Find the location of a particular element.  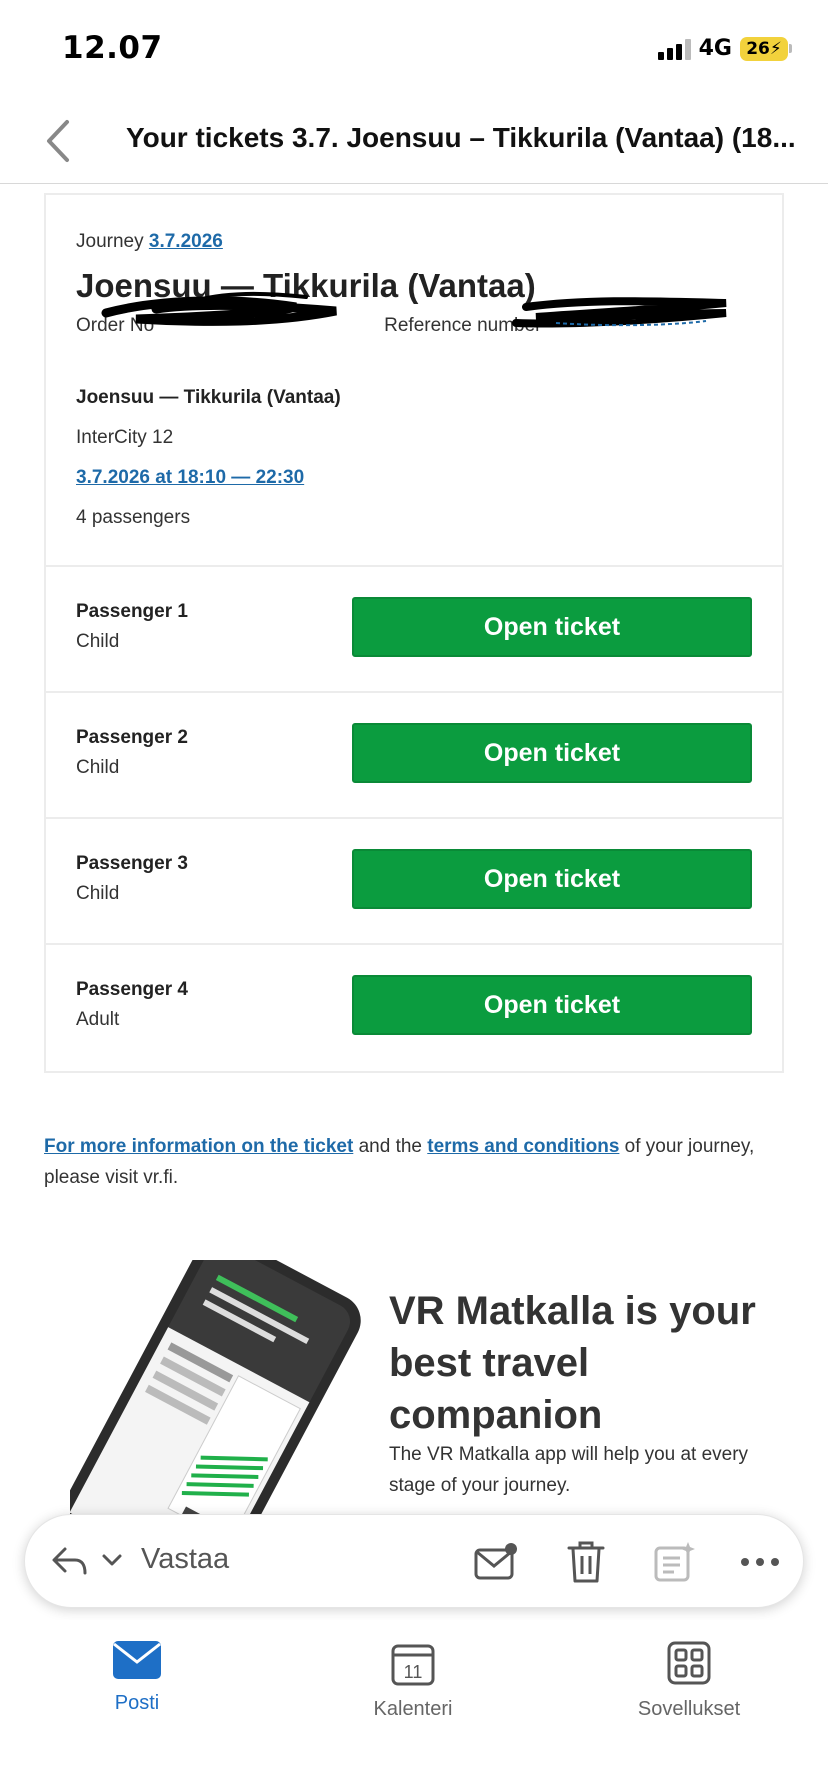

signal-icon is located at coordinates (674, 49).